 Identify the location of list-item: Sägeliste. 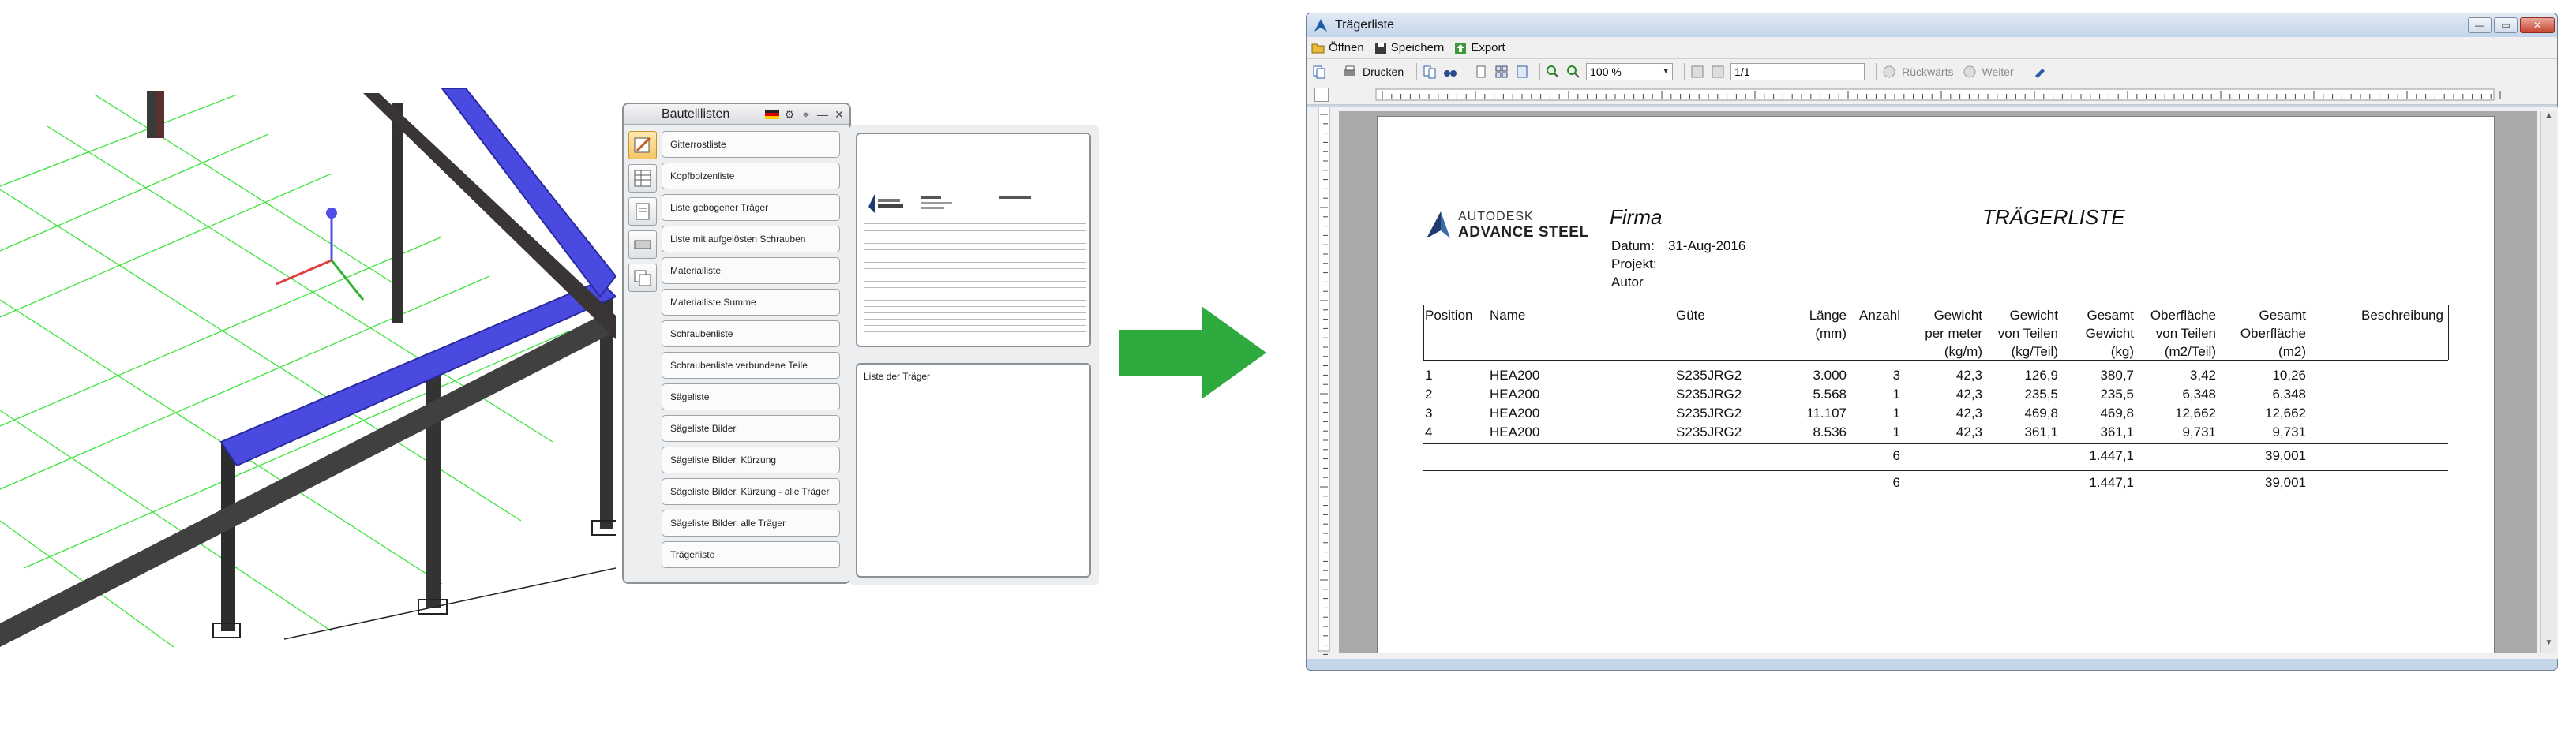
(751, 397).